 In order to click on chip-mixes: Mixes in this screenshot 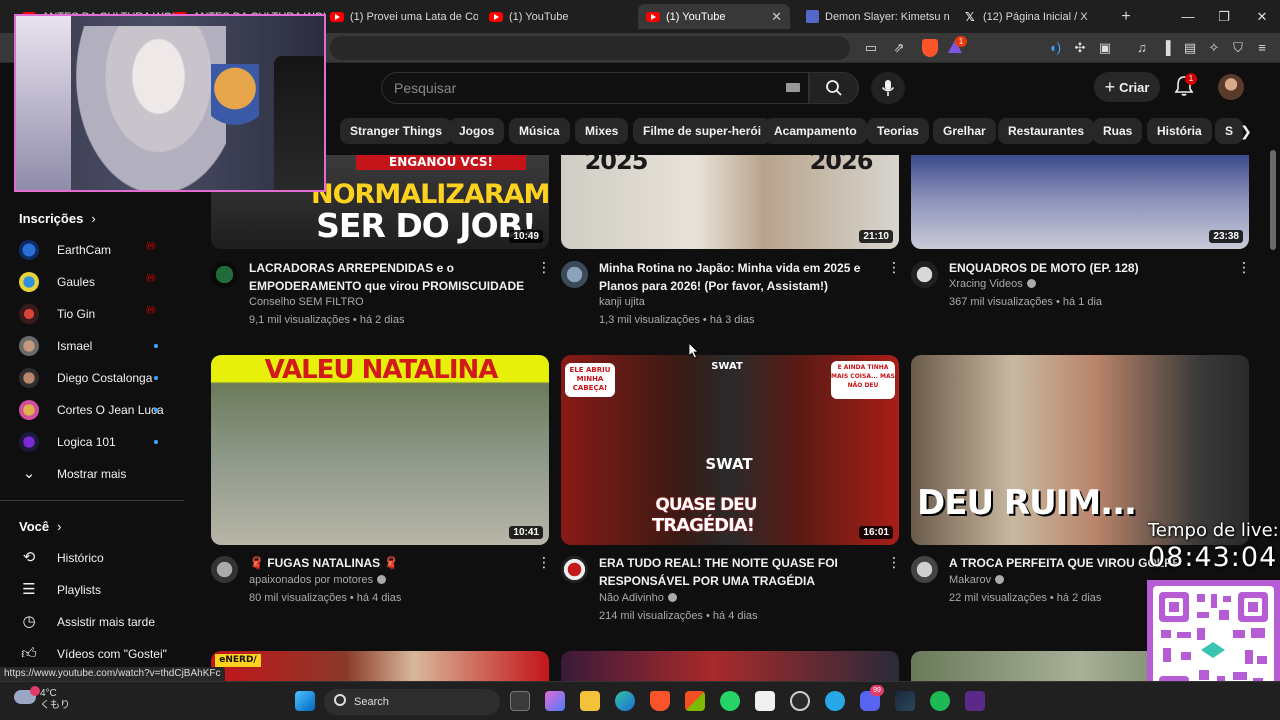, I will do `click(602, 131)`.